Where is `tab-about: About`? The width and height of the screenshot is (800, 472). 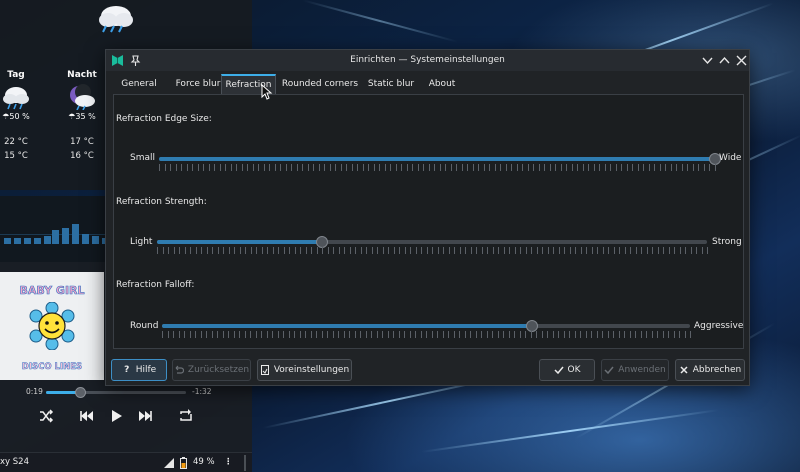
tab-about: About is located at coordinates (442, 84).